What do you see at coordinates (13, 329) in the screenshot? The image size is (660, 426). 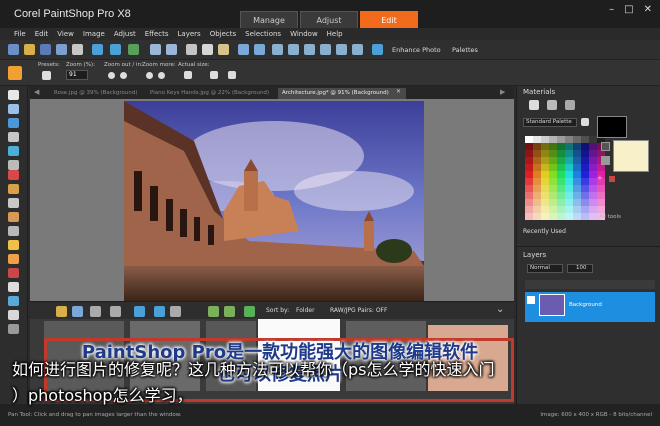 I see `warp-brush-icon` at bounding box center [13, 329].